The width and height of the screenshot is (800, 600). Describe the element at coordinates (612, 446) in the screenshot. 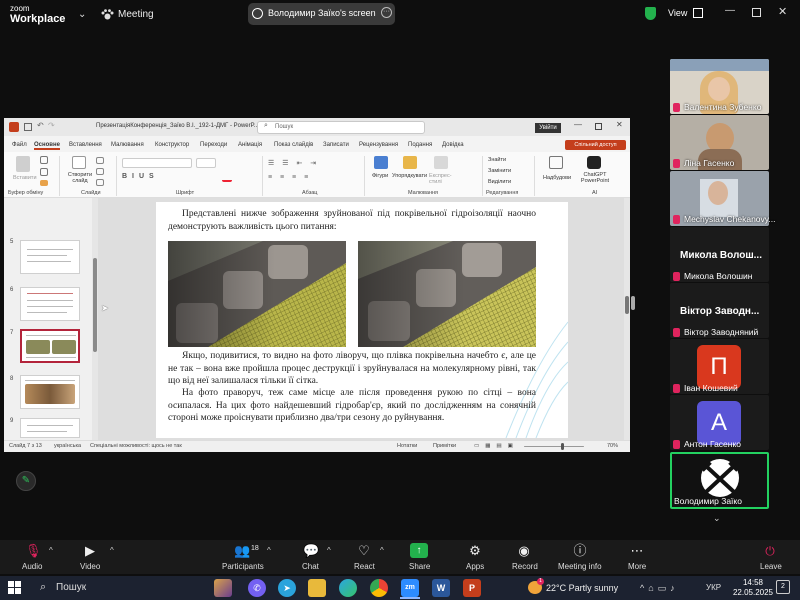

I see `zoom-level: 70%` at that location.